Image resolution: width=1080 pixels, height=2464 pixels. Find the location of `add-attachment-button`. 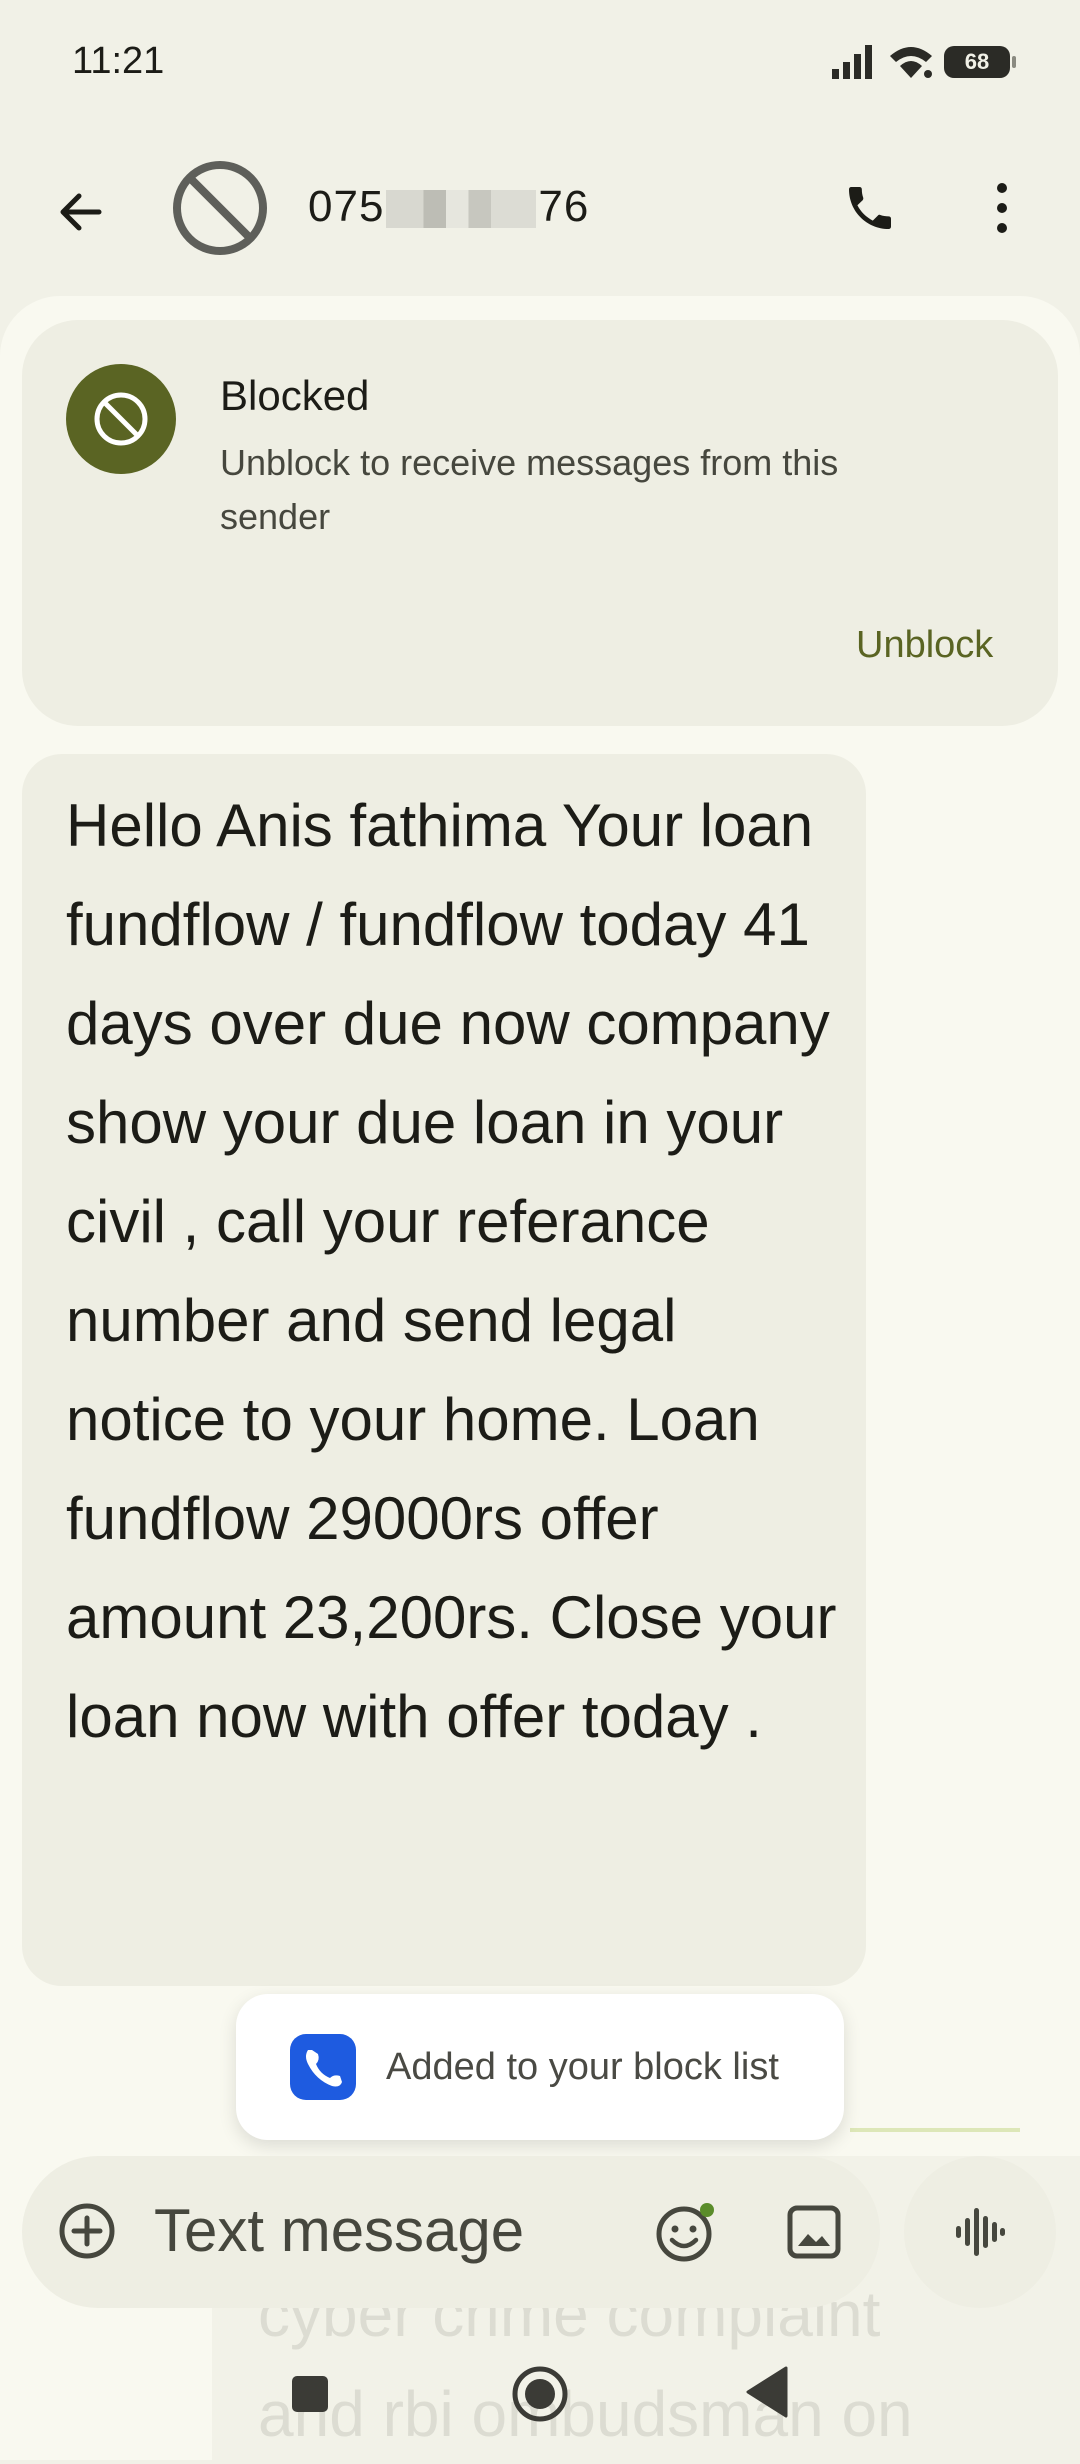

add-attachment-button is located at coordinates (87, 2231).